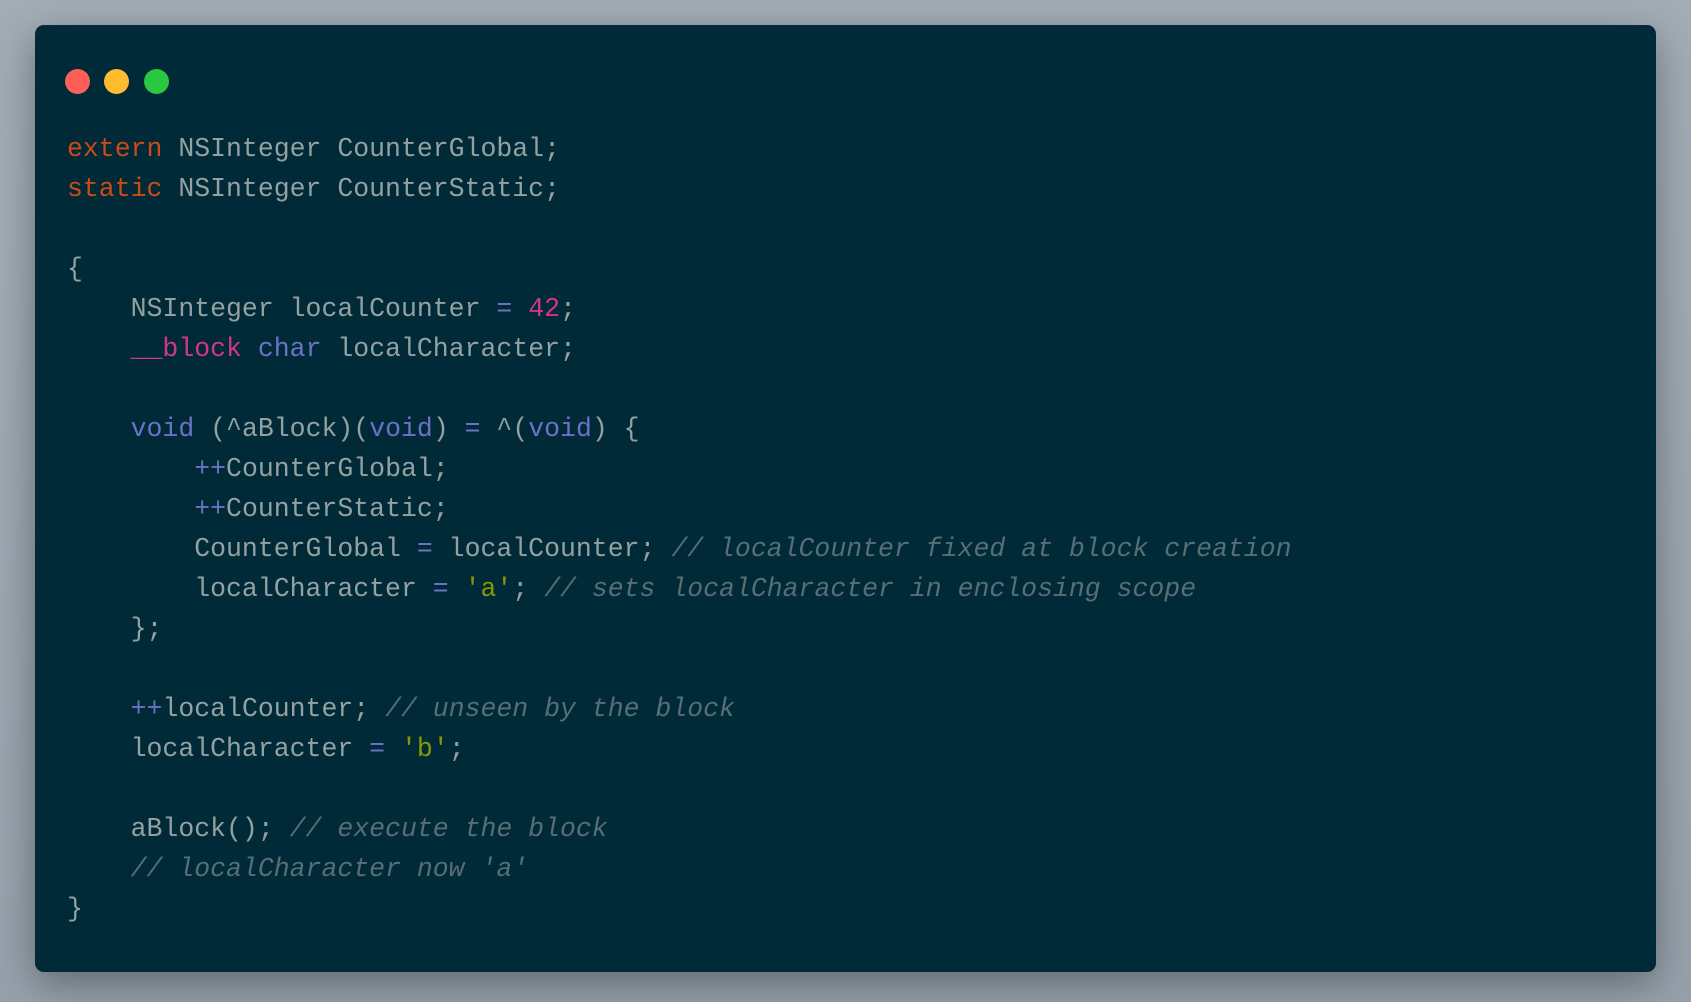 Image resolution: width=1691 pixels, height=1002 pixels. Describe the element at coordinates (560, 709) in the screenshot. I see `comment: // unseen by the block` at that location.